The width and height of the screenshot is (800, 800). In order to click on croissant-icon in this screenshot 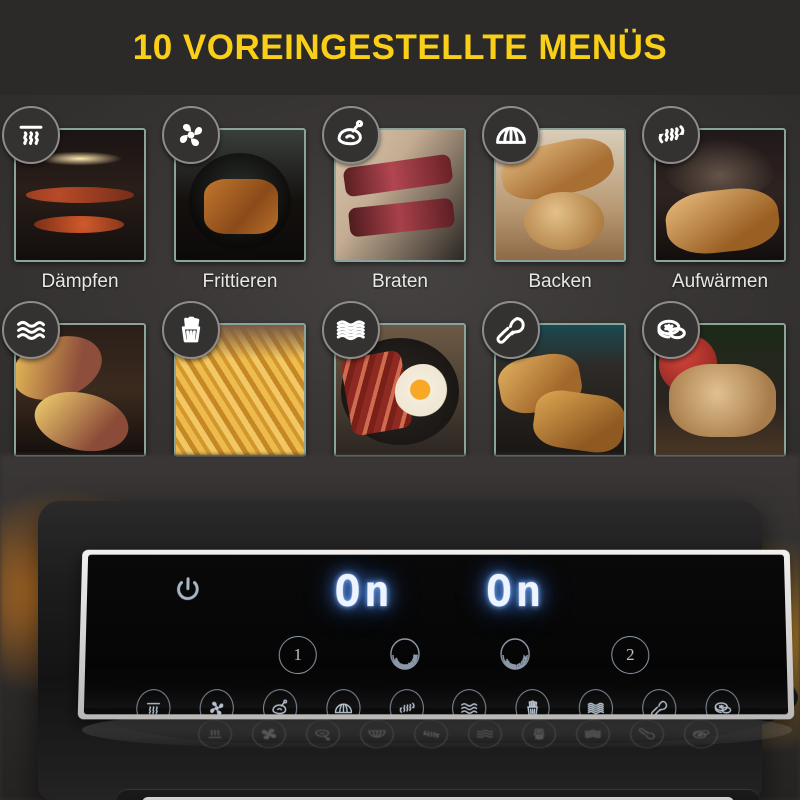, I will do `click(511, 135)`.